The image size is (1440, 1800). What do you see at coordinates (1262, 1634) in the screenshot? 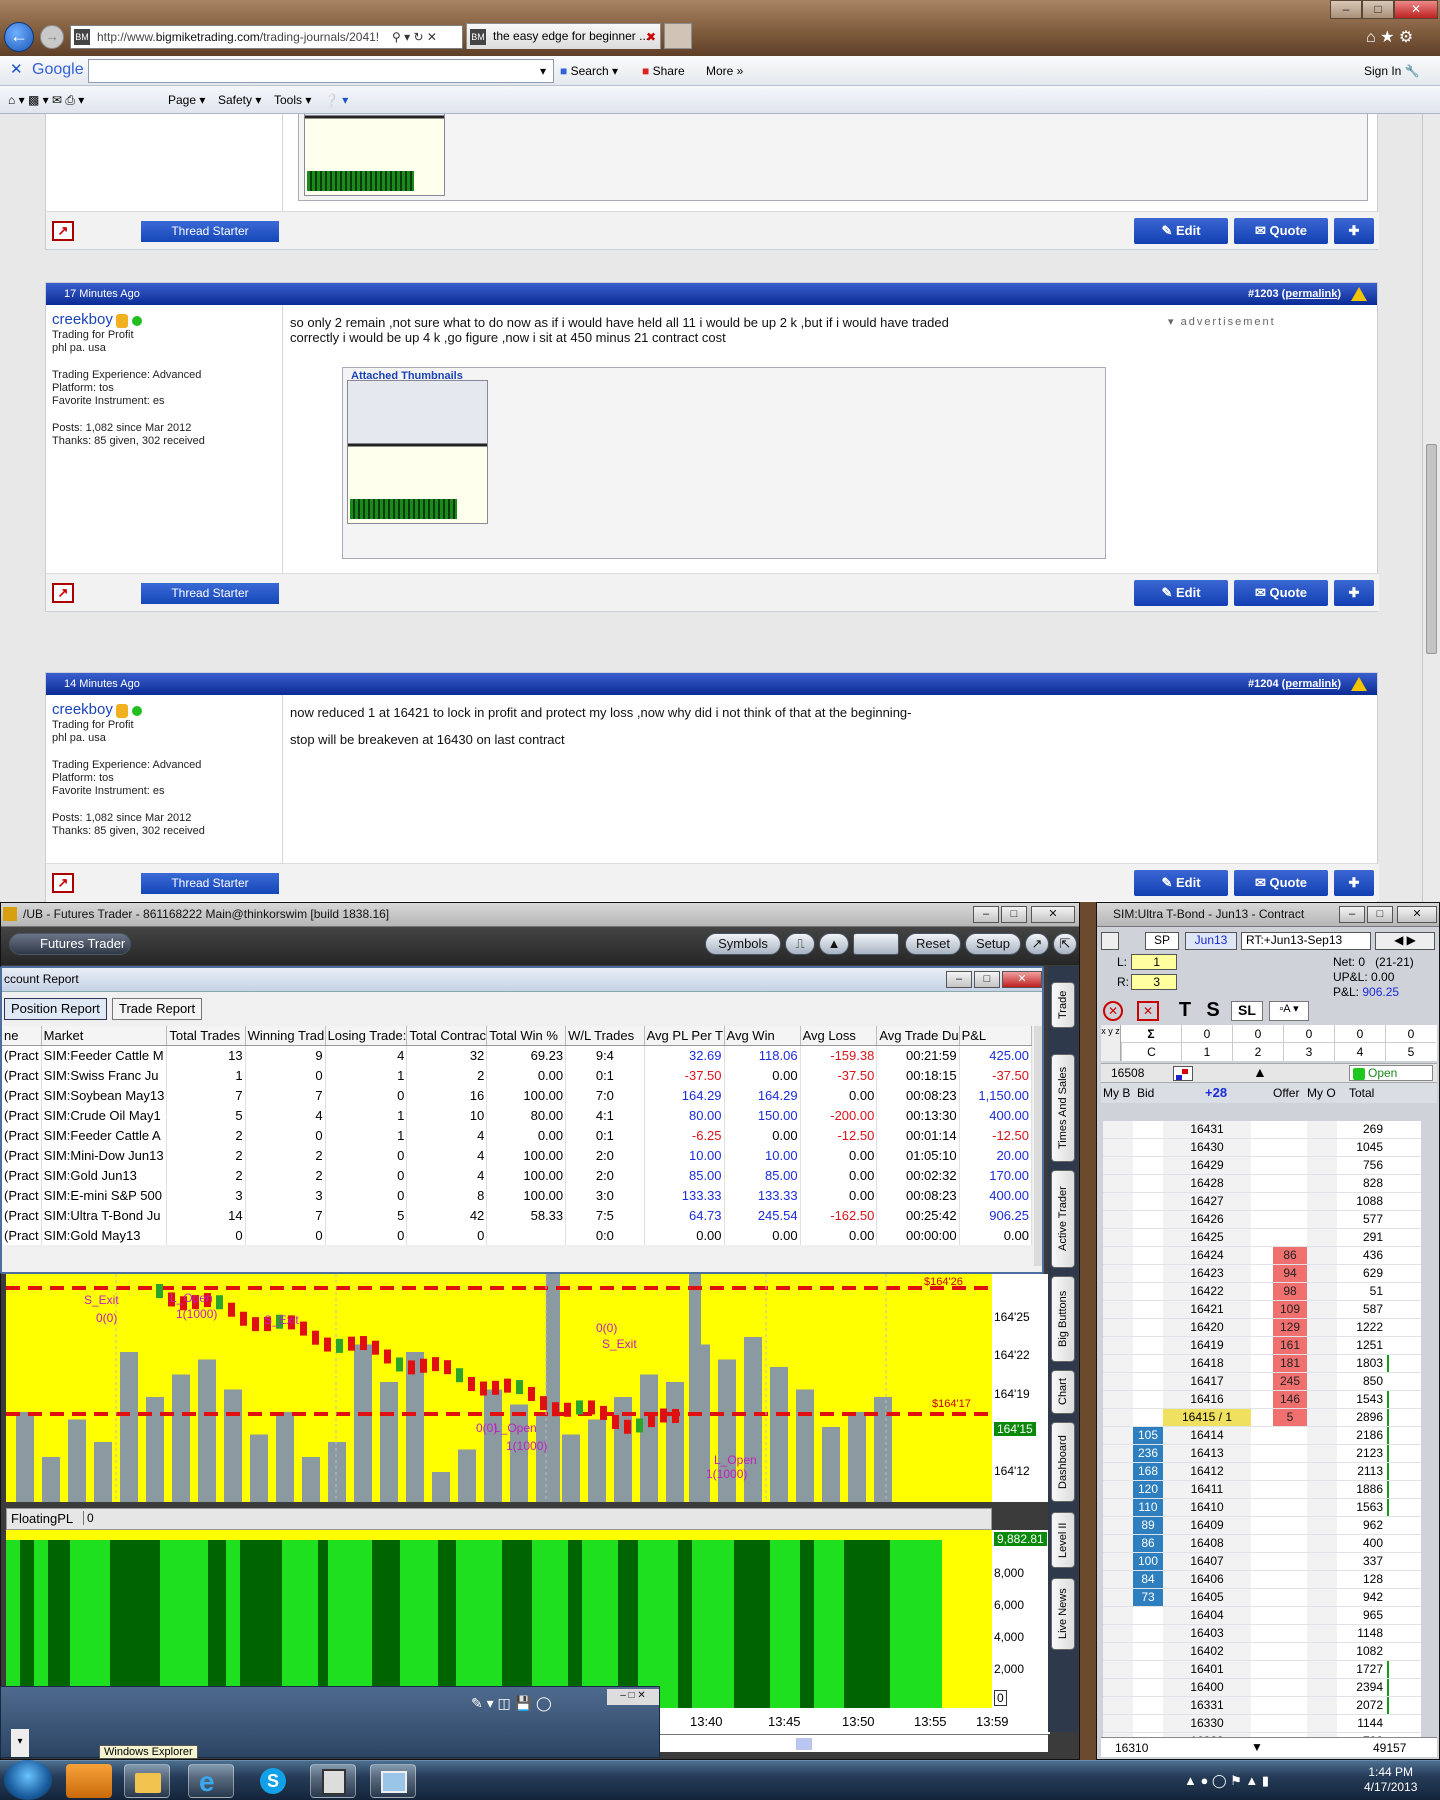
I see `ladder-row: 16403 1148` at bounding box center [1262, 1634].